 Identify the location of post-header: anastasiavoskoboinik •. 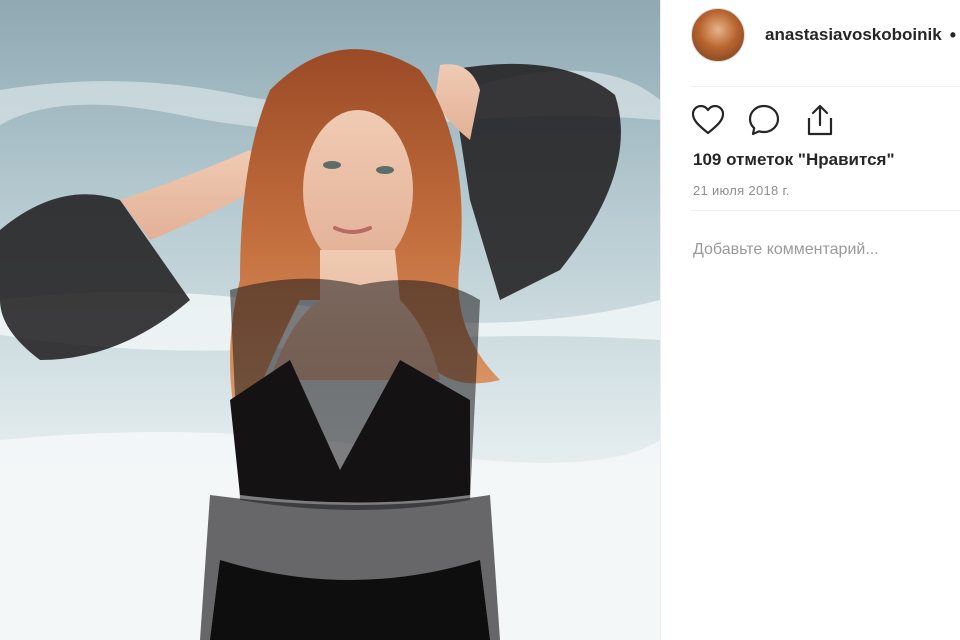
(825, 35).